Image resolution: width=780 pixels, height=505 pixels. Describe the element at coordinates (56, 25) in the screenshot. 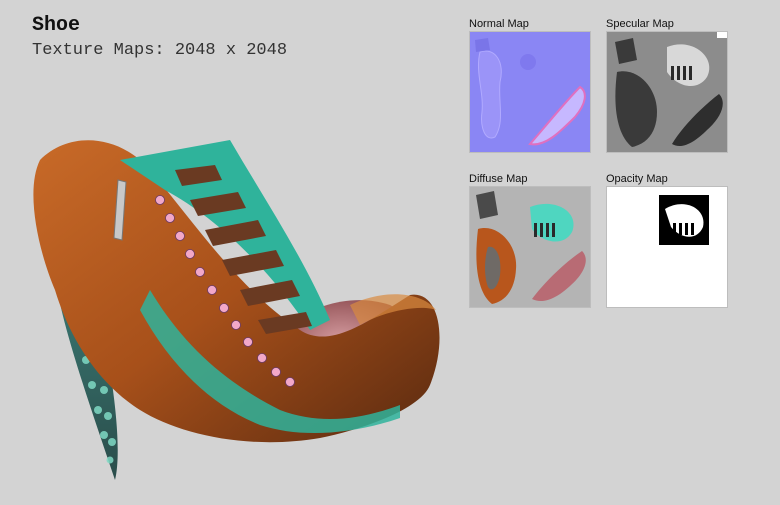

I see `page-title: Shoe` at that location.